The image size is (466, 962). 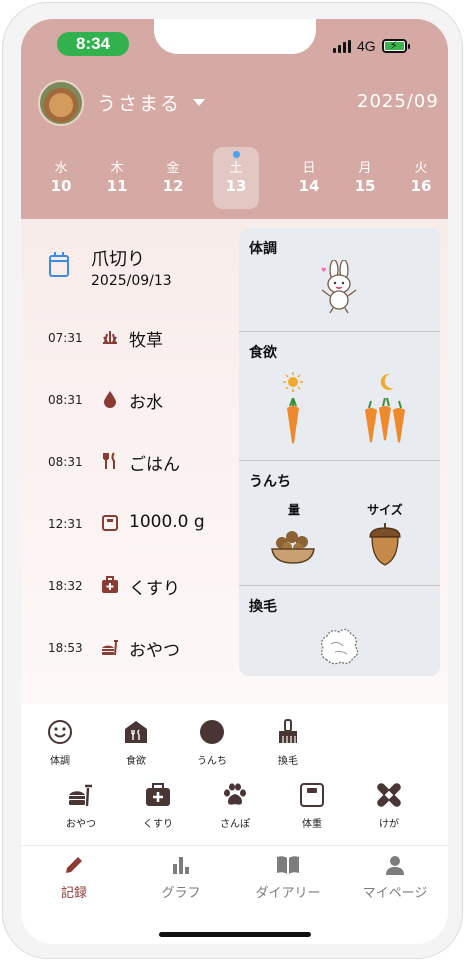 I want to click on log-item: 12:31 1000.0 g, so click(x=131, y=524).